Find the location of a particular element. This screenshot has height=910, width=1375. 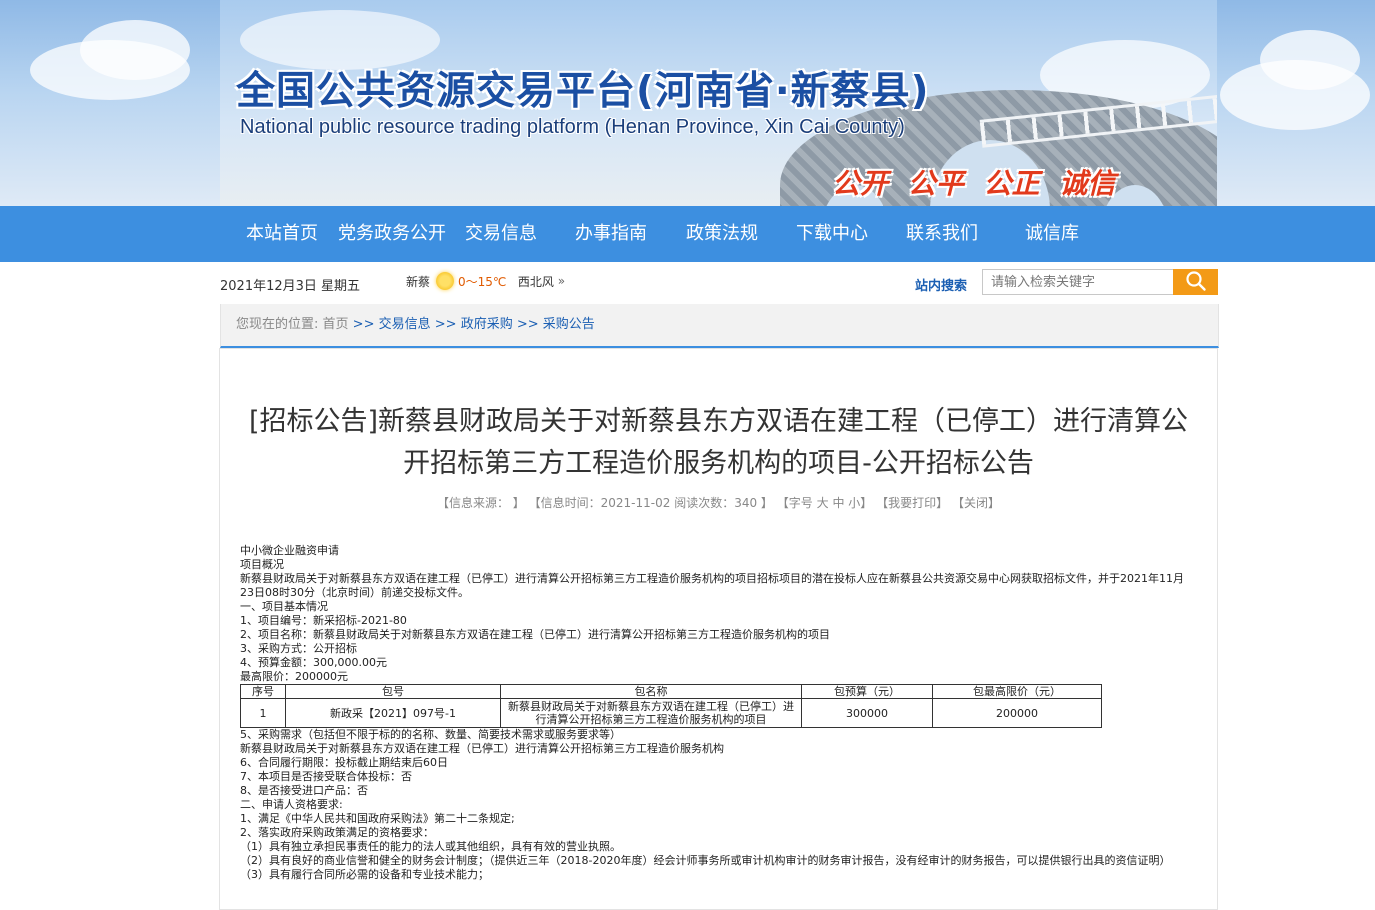

body-line: 7、本项目是否接受联合体投标：否 is located at coordinates (326, 776).